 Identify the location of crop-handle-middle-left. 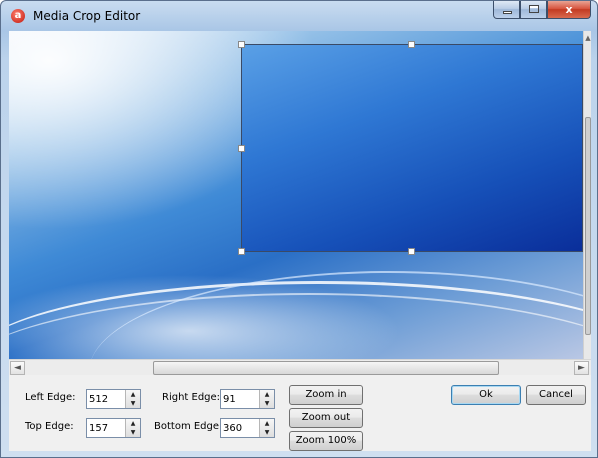
(241, 148).